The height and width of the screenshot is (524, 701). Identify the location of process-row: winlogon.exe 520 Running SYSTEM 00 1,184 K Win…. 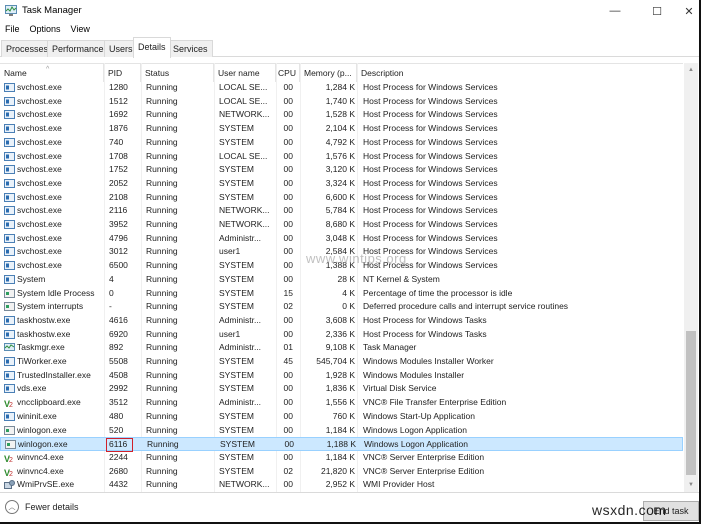
(341, 431).